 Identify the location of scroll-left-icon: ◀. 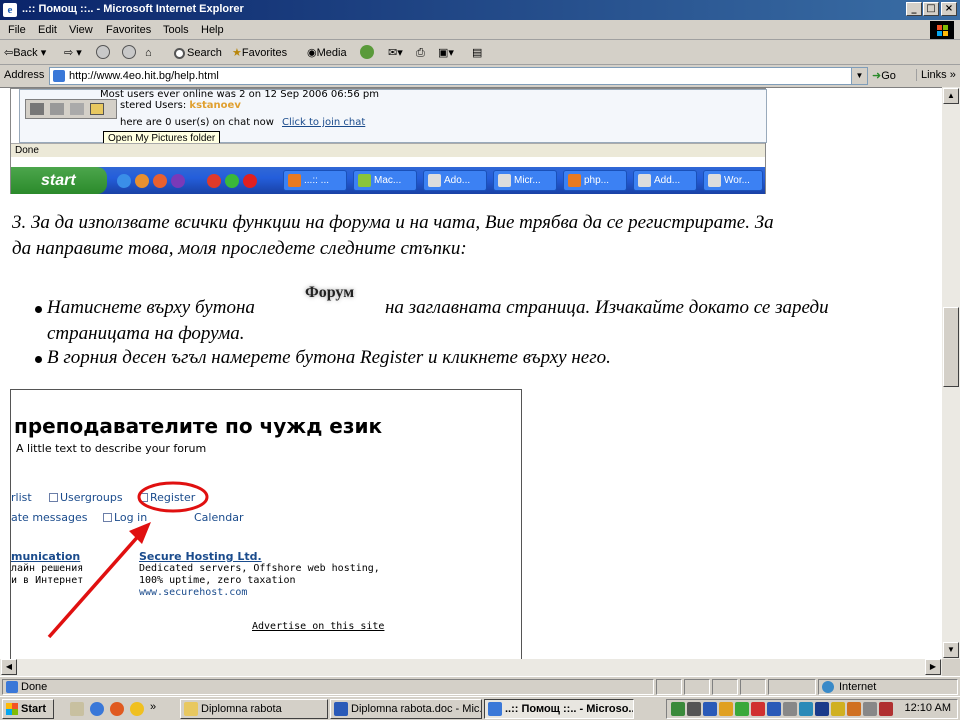
(9, 667).